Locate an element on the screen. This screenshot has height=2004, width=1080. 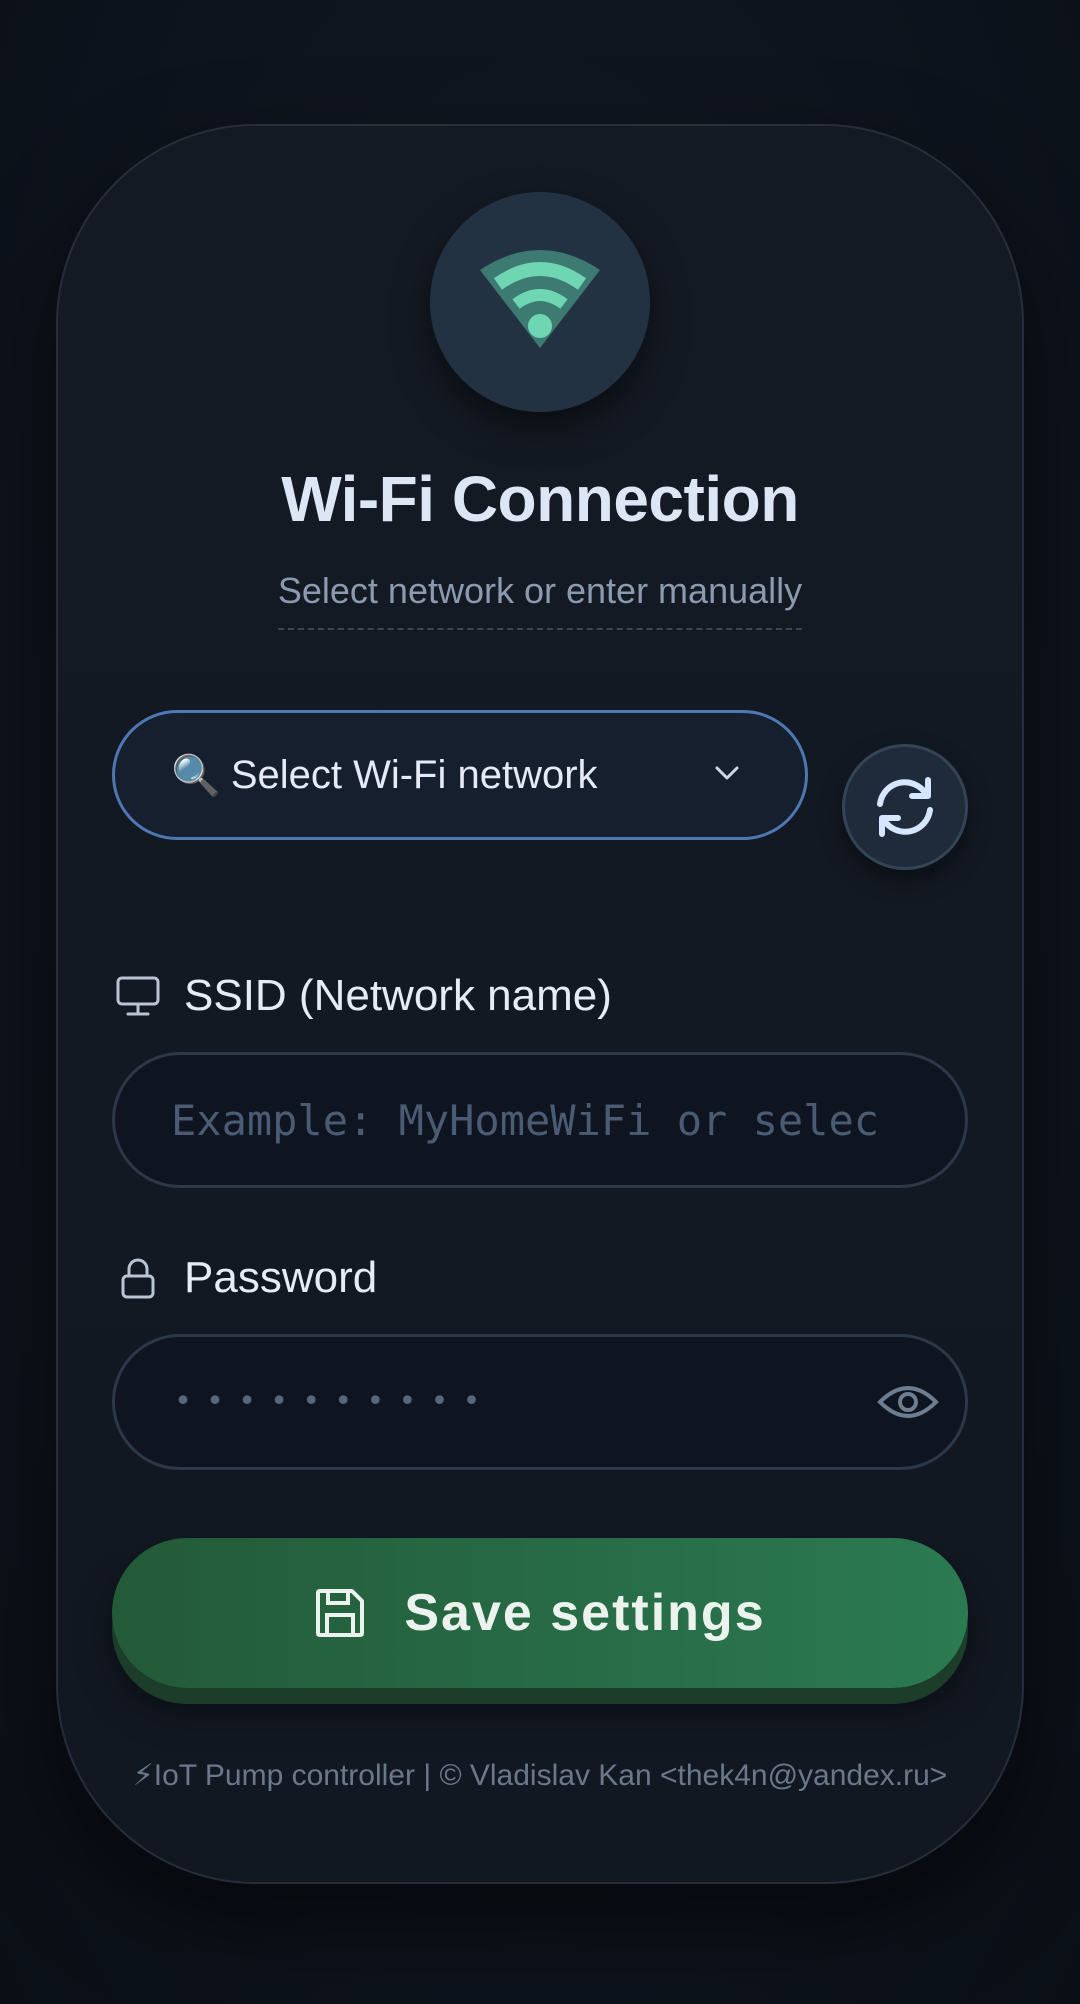
wifi-icon is located at coordinates (540, 299).